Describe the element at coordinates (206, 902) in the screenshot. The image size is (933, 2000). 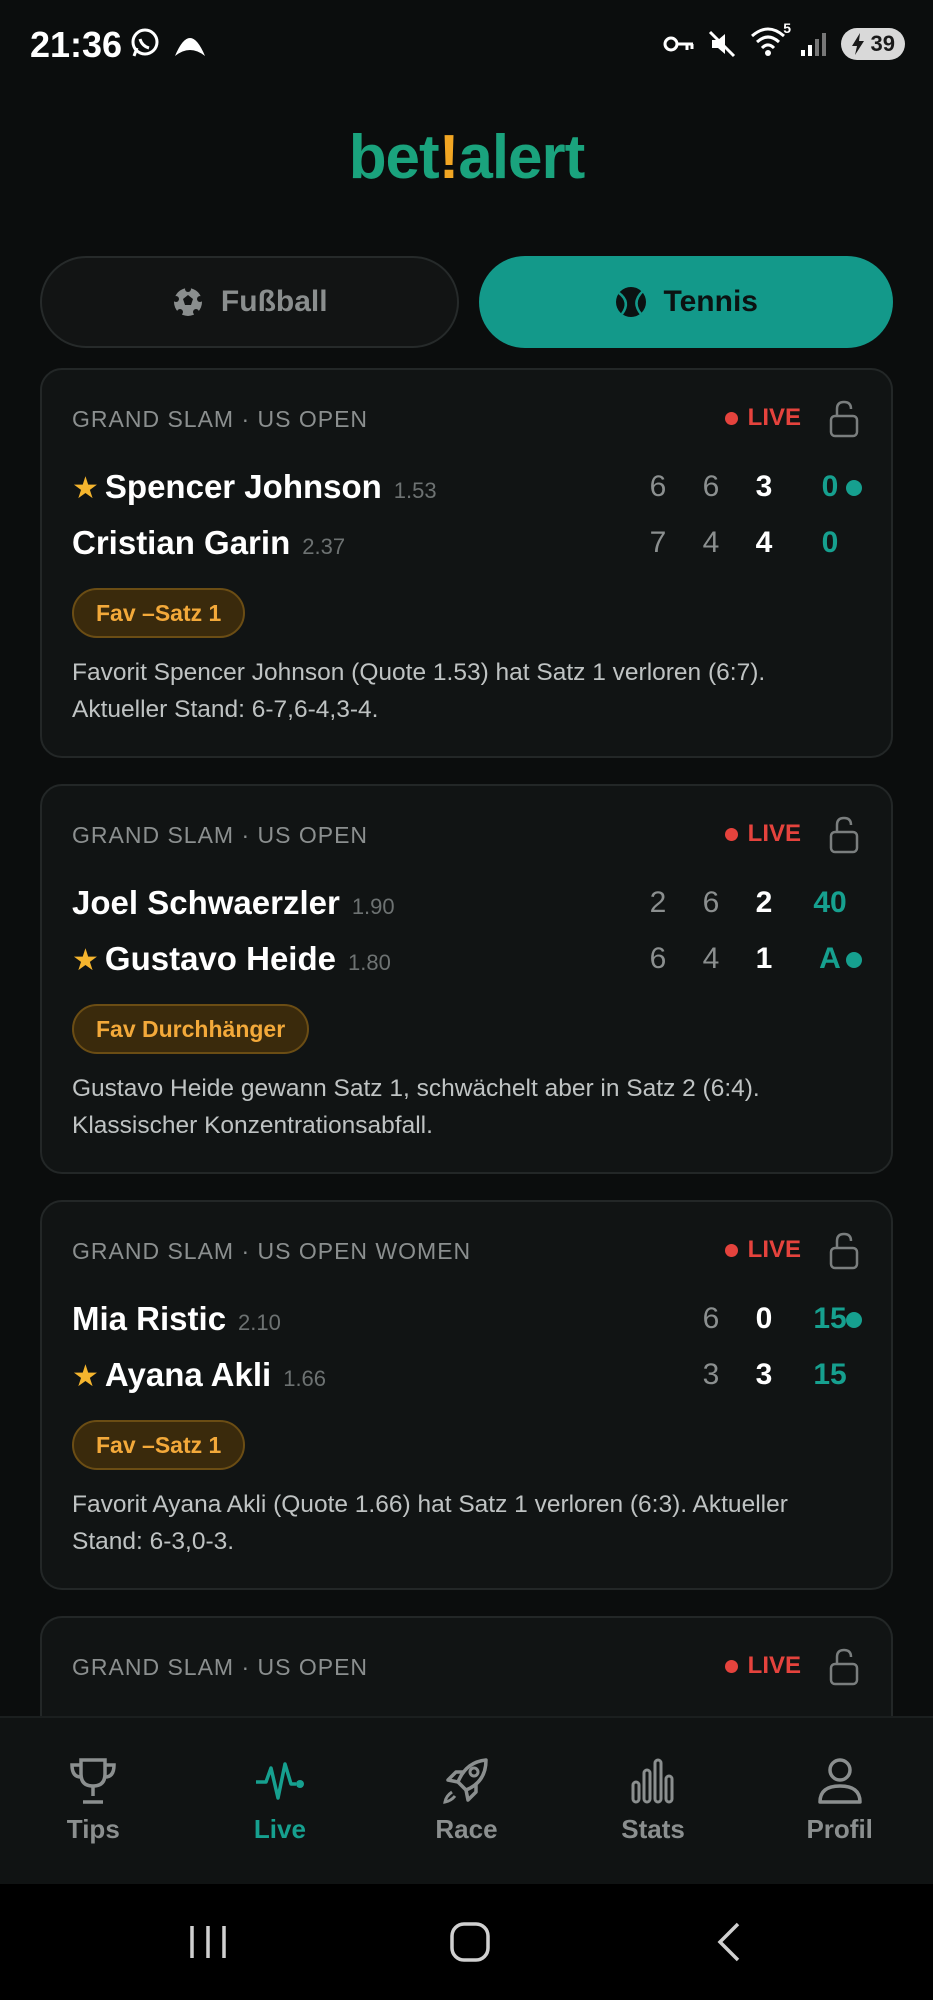
I see `player-name: Joel Schwaerzler` at that location.